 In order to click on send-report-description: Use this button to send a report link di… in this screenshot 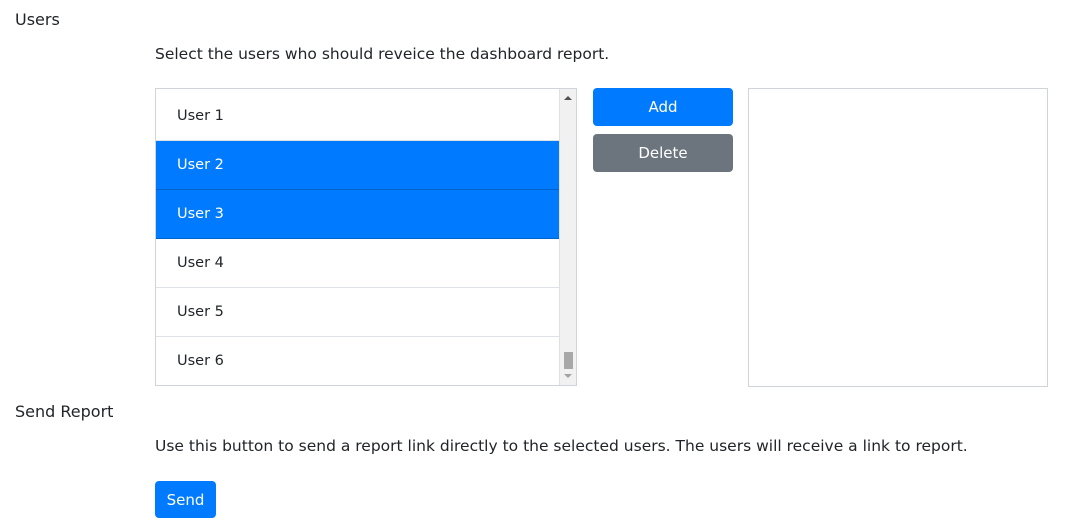, I will do `click(561, 446)`.